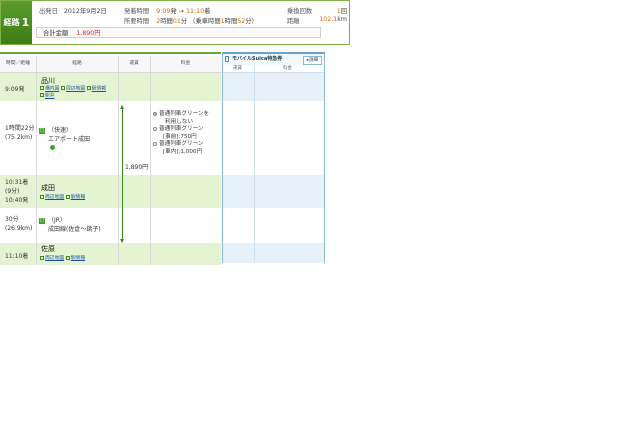  Describe the element at coordinates (251, 21) in the screenshot. I see `onboard-m-unit: 分）` at that location.